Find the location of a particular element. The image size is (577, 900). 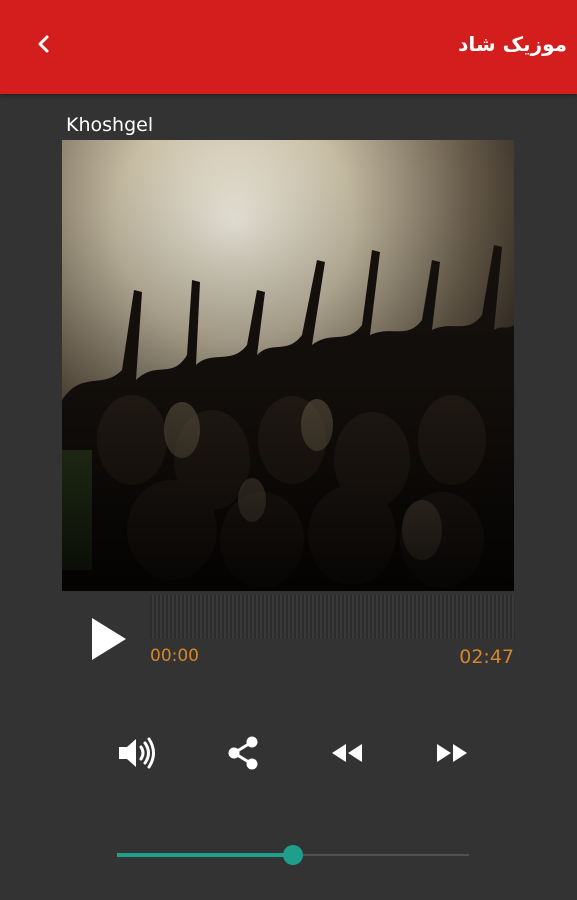

share-icon is located at coordinates (243, 755).